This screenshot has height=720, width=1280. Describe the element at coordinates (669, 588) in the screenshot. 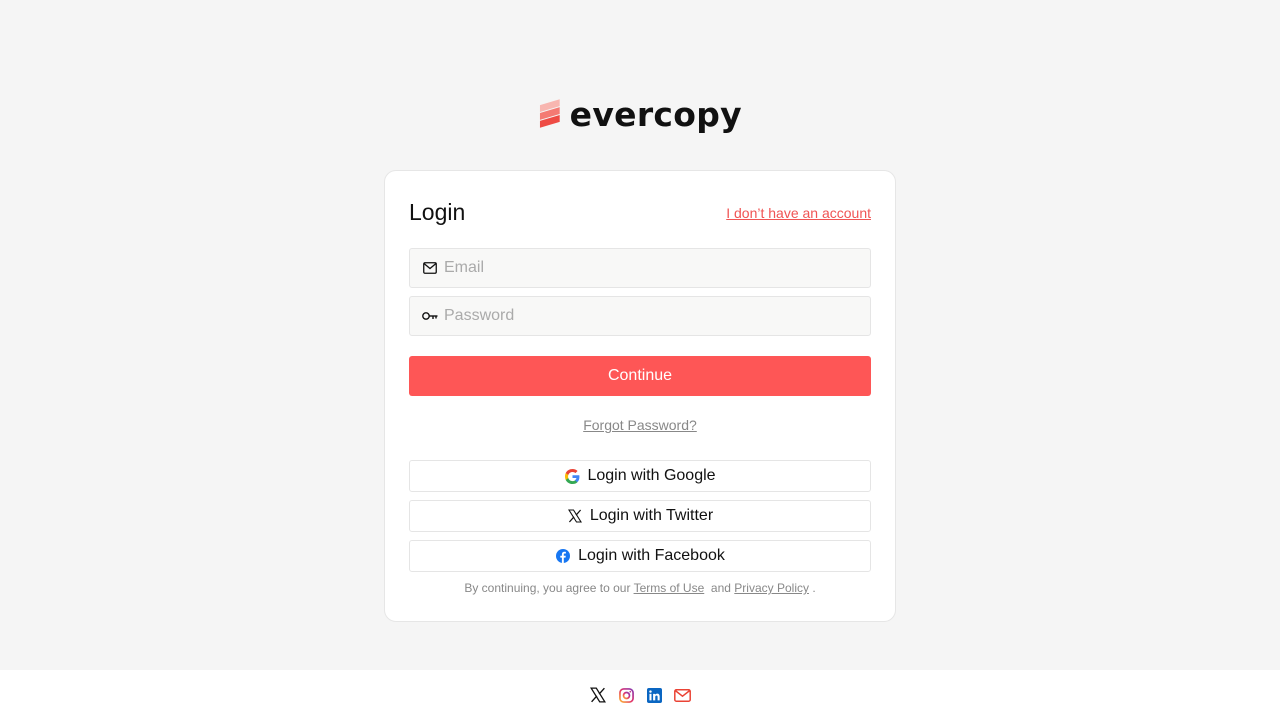

I see `terms-of-use-link: Terms of Use` at that location.